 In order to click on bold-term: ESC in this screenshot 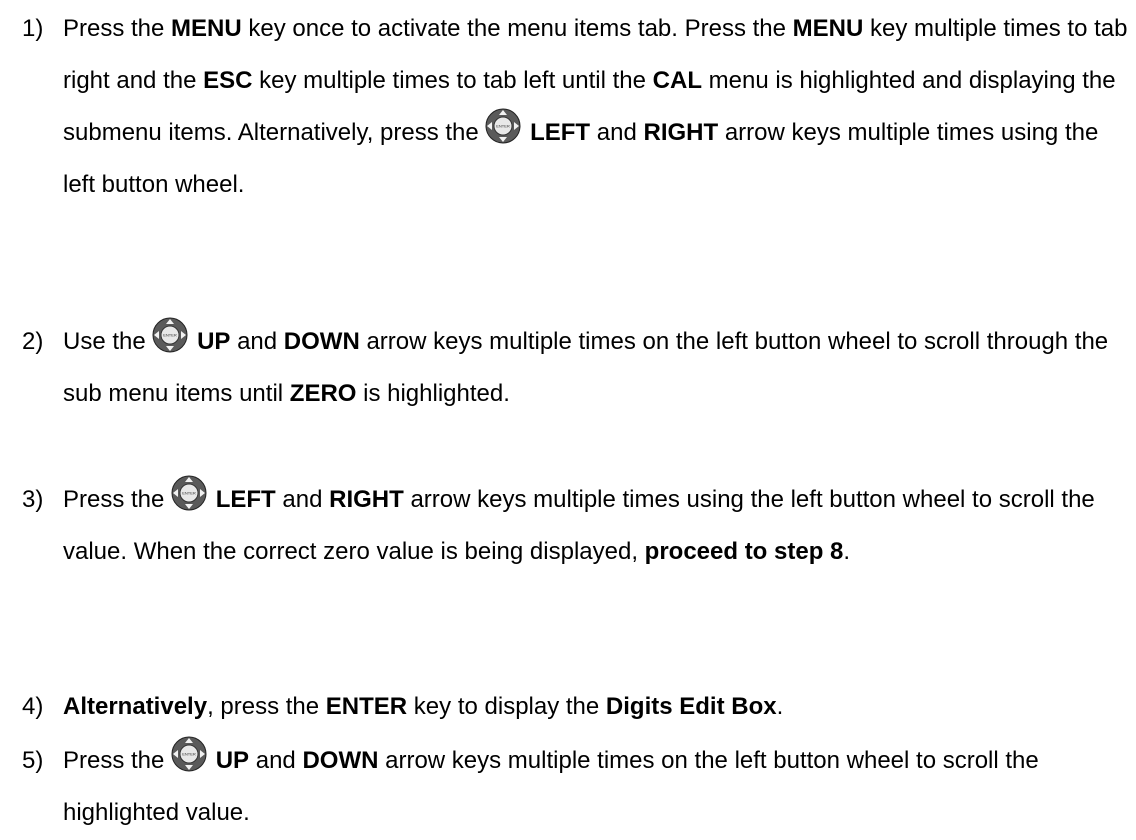, I will do `click(228, 80)`.